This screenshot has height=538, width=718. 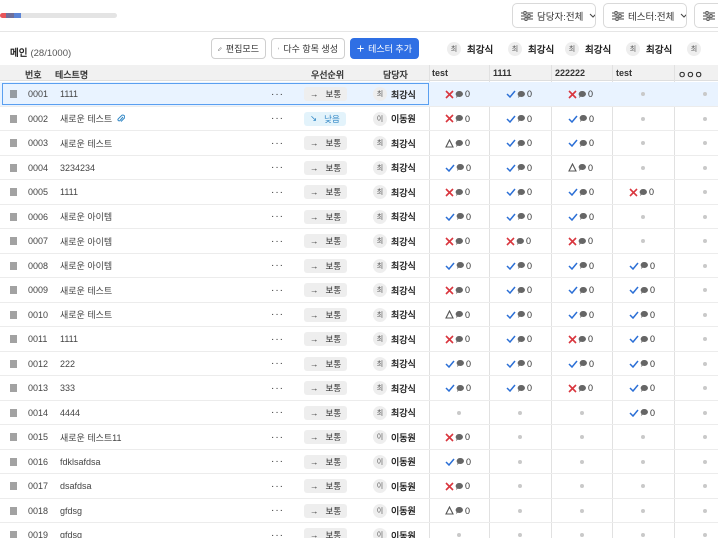 I want to click on table-row: 0014 4444 ··· → 보통 최 최강식 0, so click(x=359, y=413).